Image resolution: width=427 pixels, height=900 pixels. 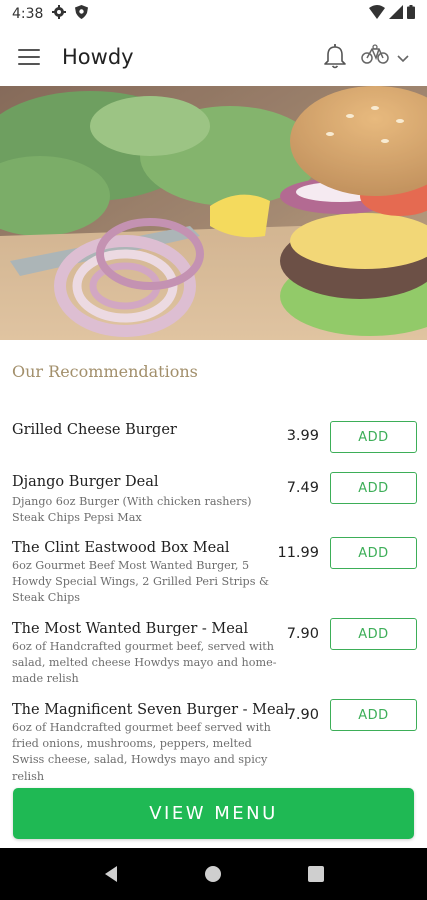 I want to click on status-left: 4:38, so click(x=50, y=14).